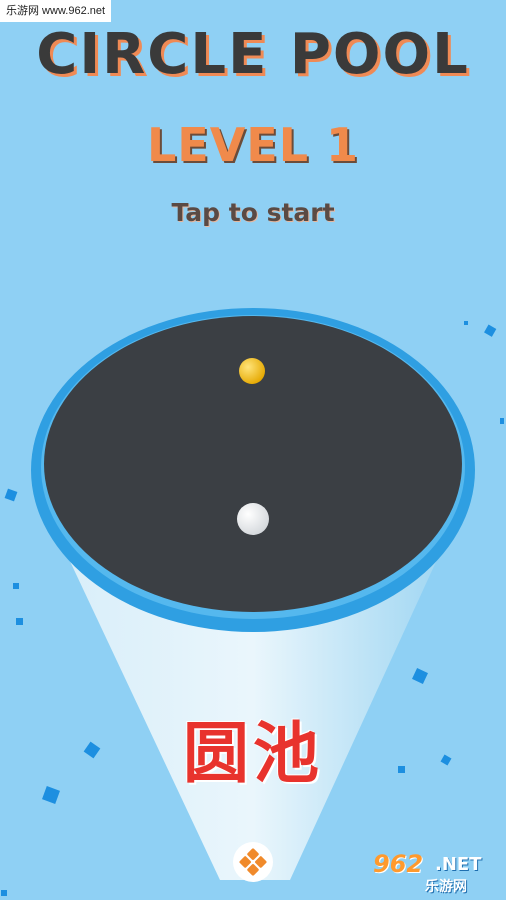 Image resolution: width=506 pixels, height=900 pixels. Describe the element at coordinates (398, 864) in the screenshot. I see `watermark-number: 962` at that location.